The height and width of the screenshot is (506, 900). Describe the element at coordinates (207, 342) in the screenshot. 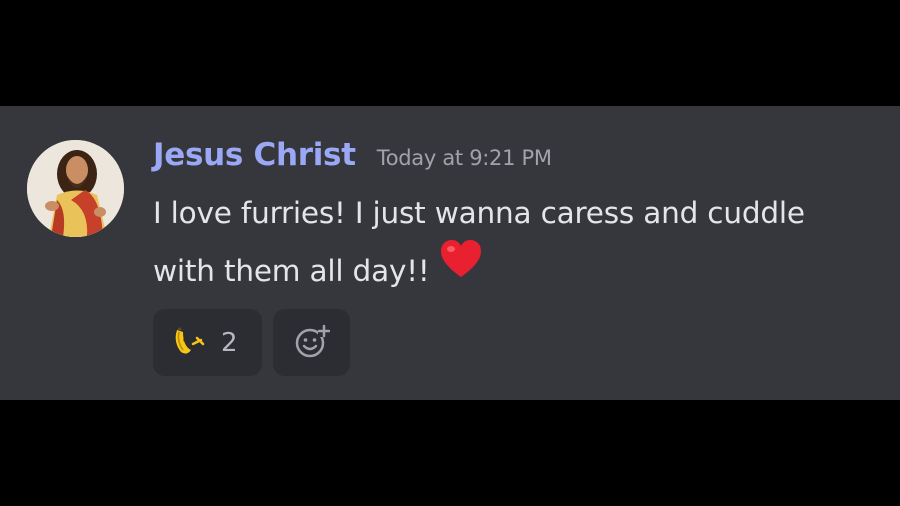

I see `reaction-banana: 2` at that location.